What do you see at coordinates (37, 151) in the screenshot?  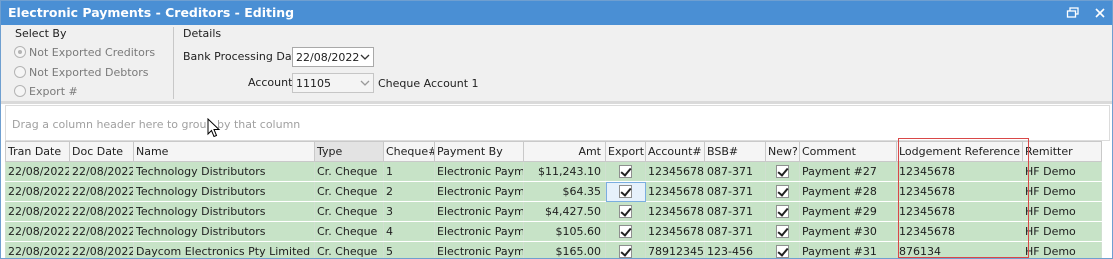 I see `column-header-tran-date: Tran Date` at bounding box center [37, 151].